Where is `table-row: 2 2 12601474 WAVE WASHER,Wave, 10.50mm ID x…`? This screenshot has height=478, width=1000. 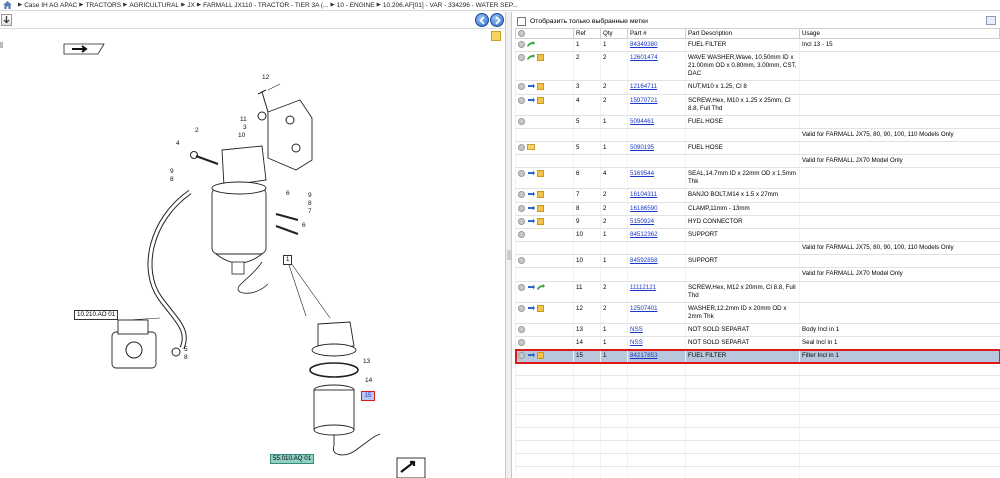
table-row: 2 2 12601474 WAVE WASHER,Wave, 10.50mm ID x… is located at coordinates (757, 66).